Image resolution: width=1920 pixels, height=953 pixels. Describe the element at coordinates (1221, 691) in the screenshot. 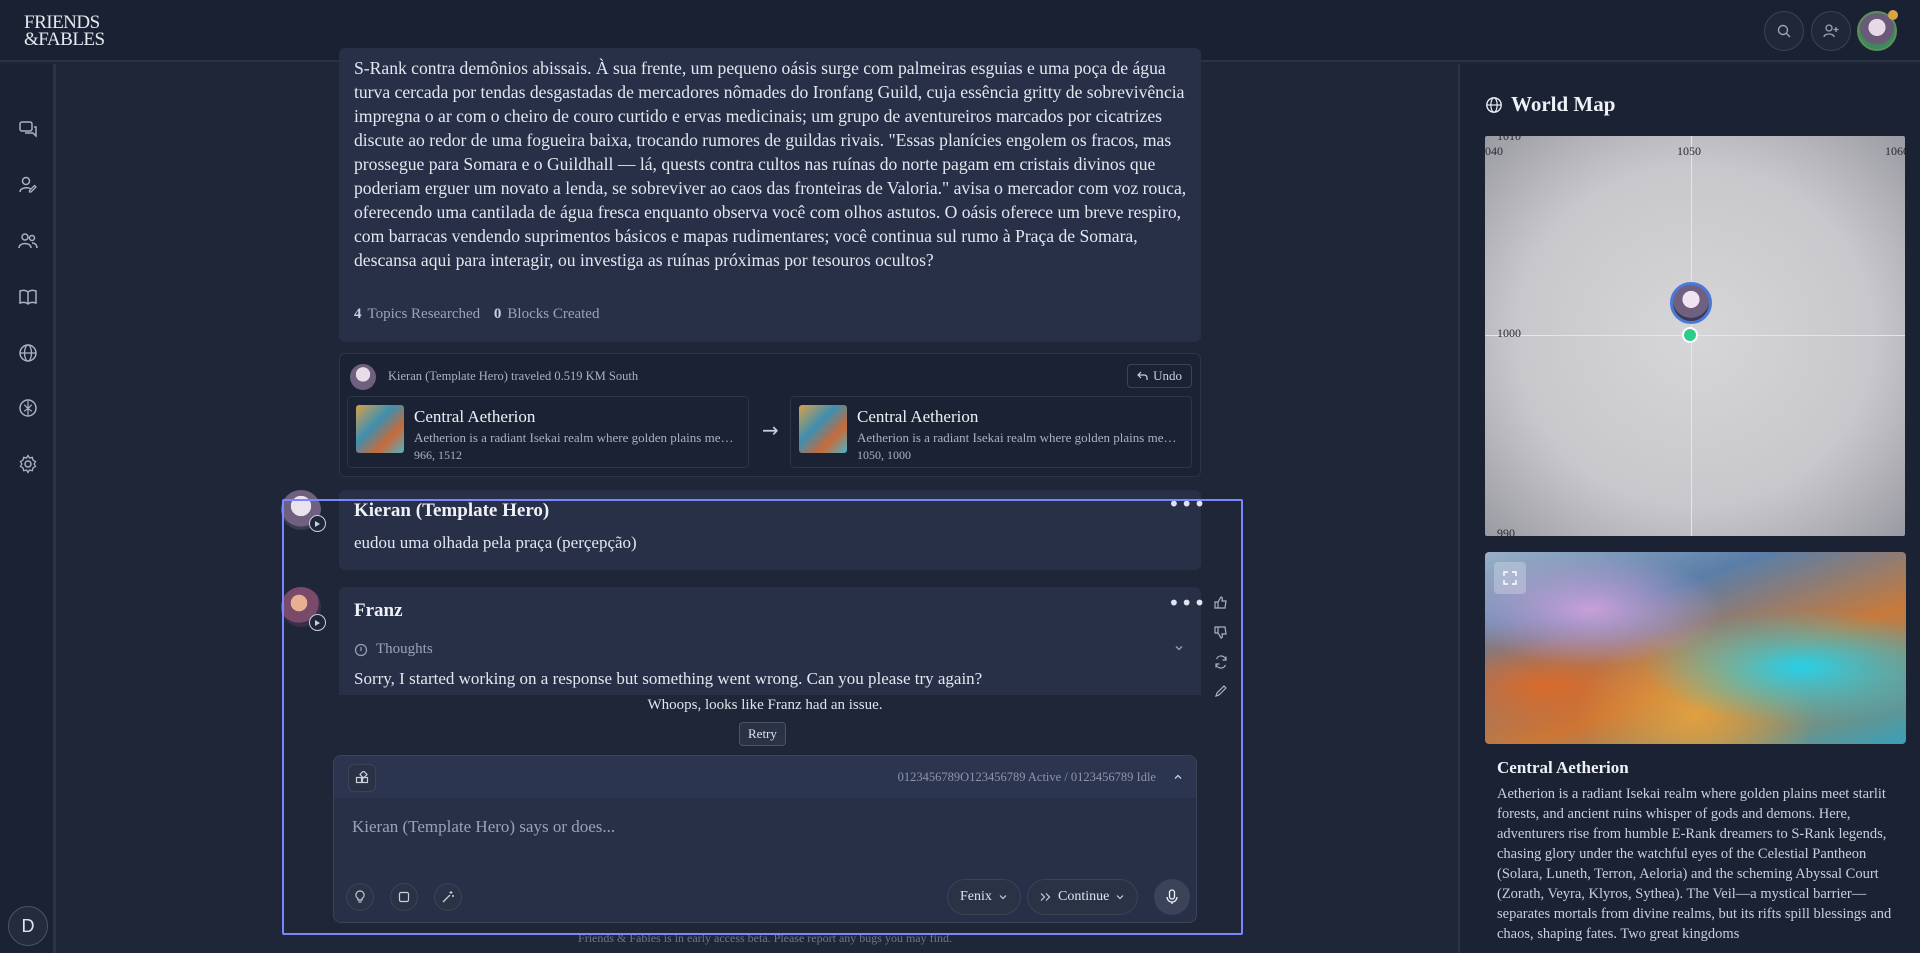

I see `pencil-icon` at that location.